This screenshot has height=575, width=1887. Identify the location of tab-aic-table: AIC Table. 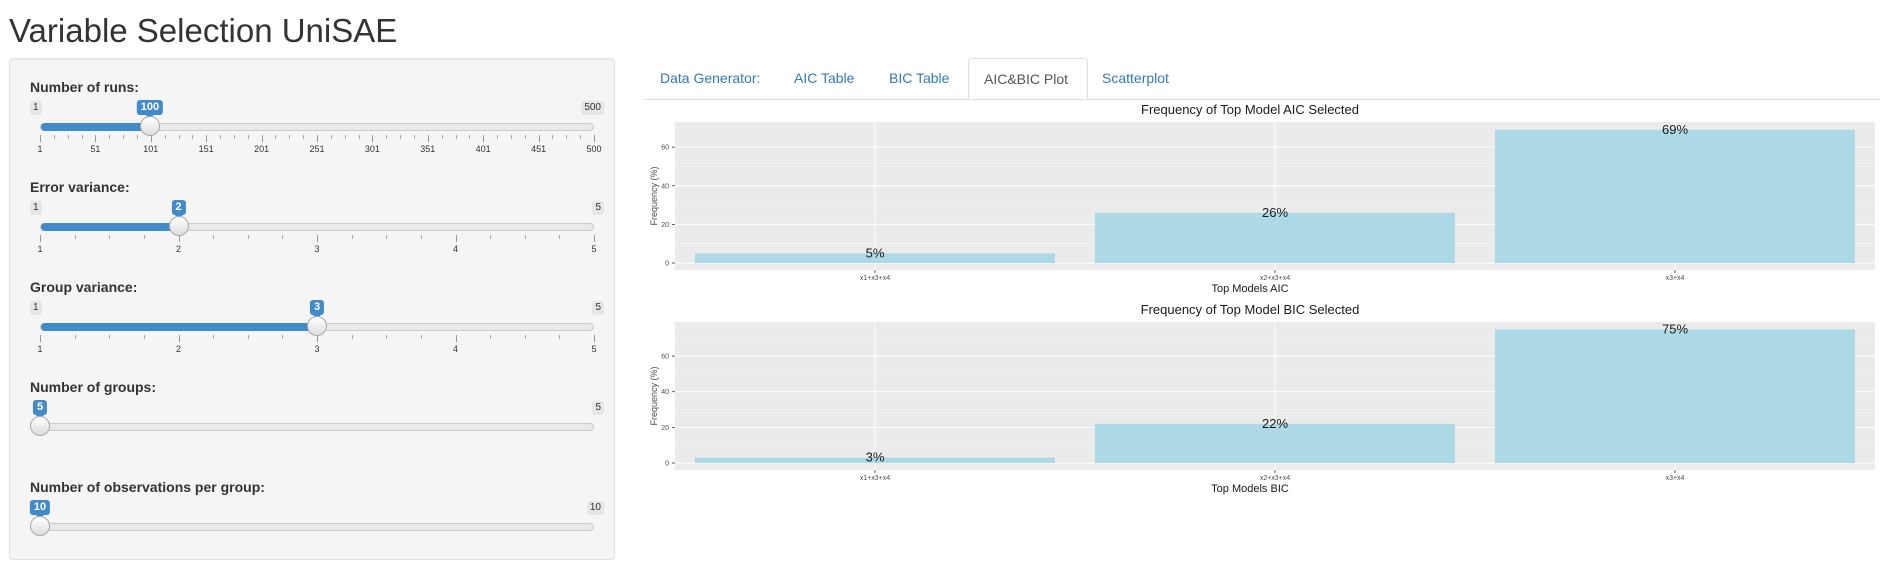
(824, 78).